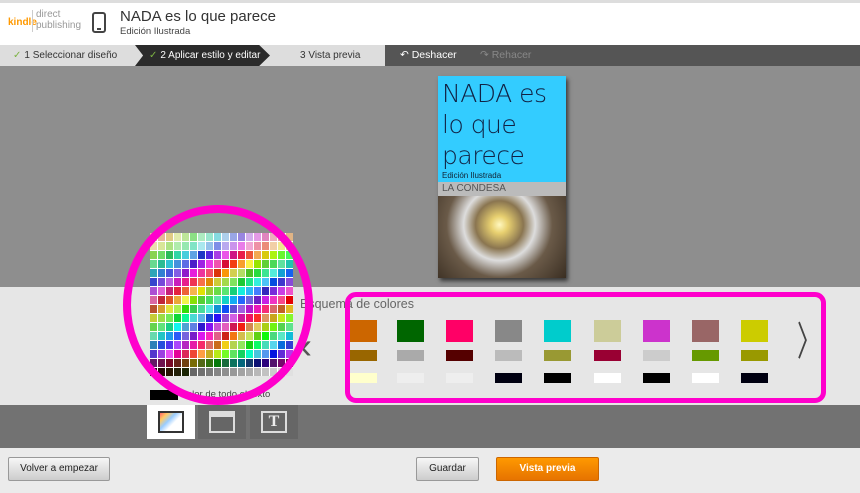 This screenshot has height=493, width=860. Describe the element at coordinates (486, 55) in the screenshot. I see `redo-icon: ↷` at that location.